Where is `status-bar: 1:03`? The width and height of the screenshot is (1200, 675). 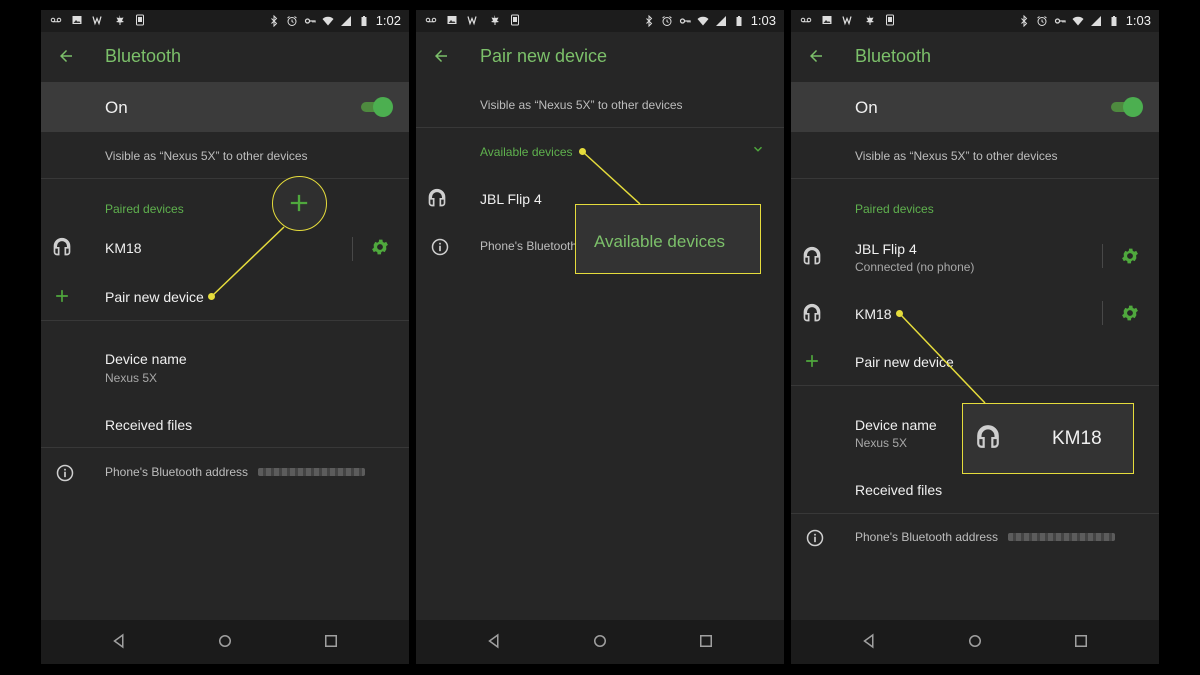
status-bar: 1:03 is located at coordinates (600, 21).